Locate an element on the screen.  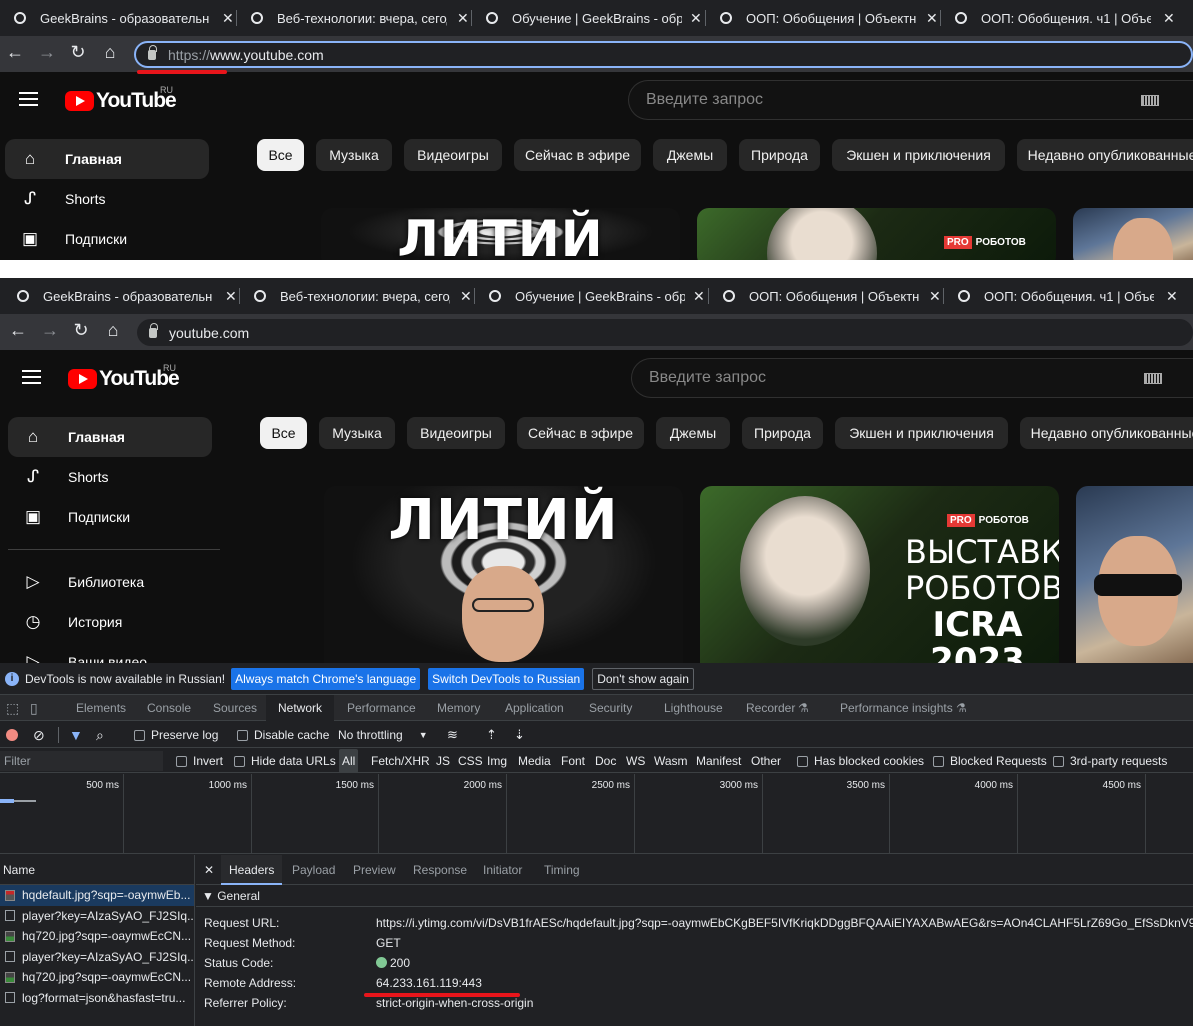
tab-headers: Headers is located at coordinates (252, 870).